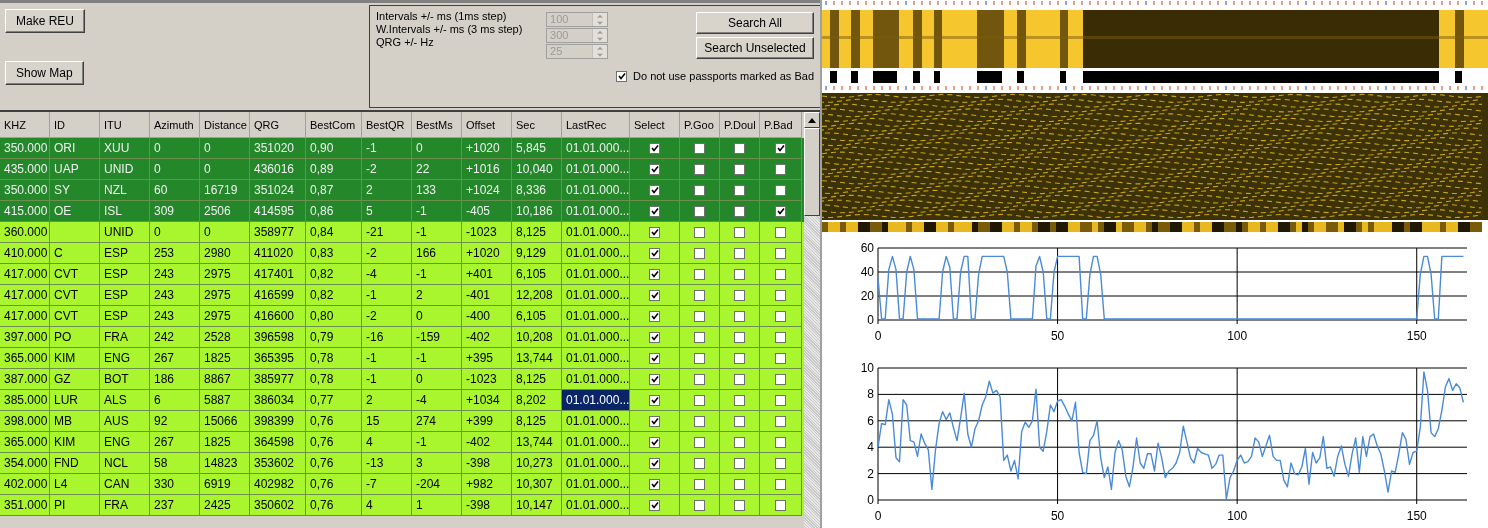  Describe the element at coordinates (487, 125) in the screenshot. I see `column-header: Offset` at that location.